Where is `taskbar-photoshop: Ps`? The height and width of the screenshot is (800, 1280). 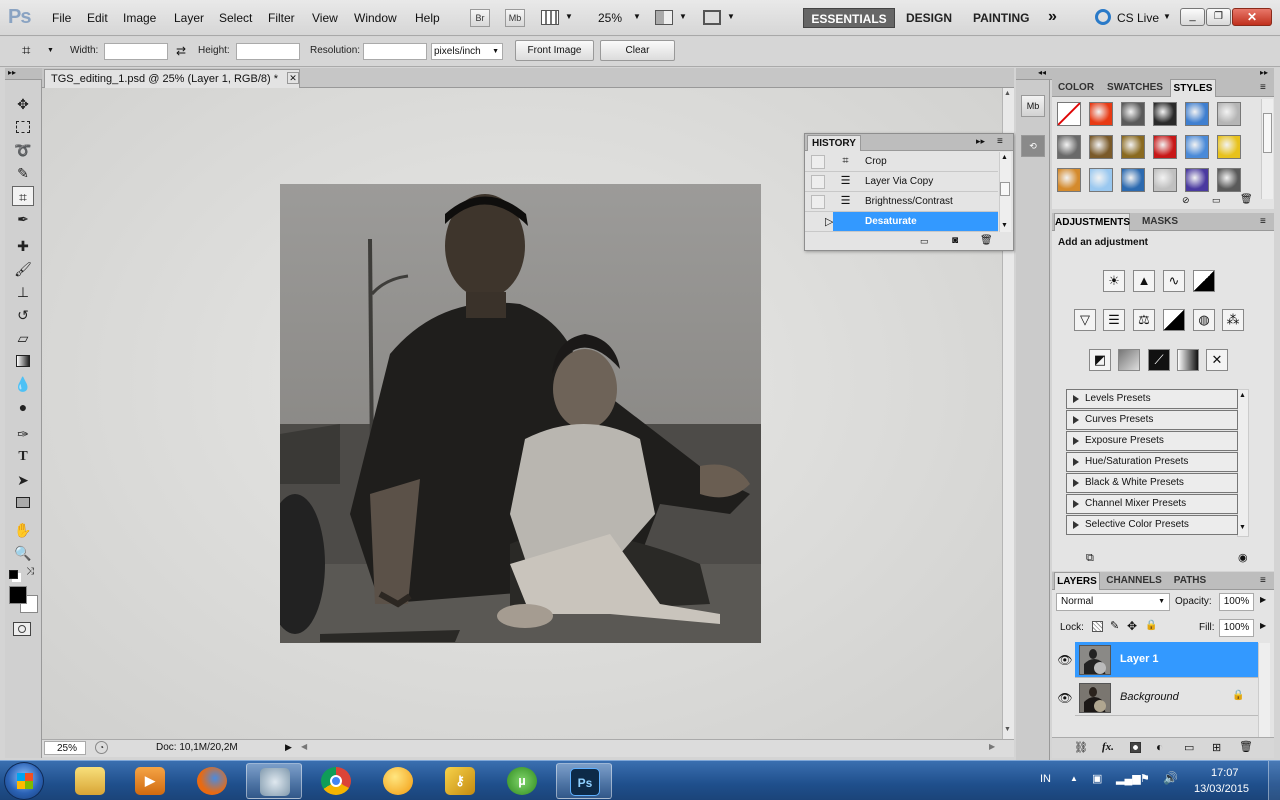 taskbar-photoshop: Ps is located at coordinates (584, 781).